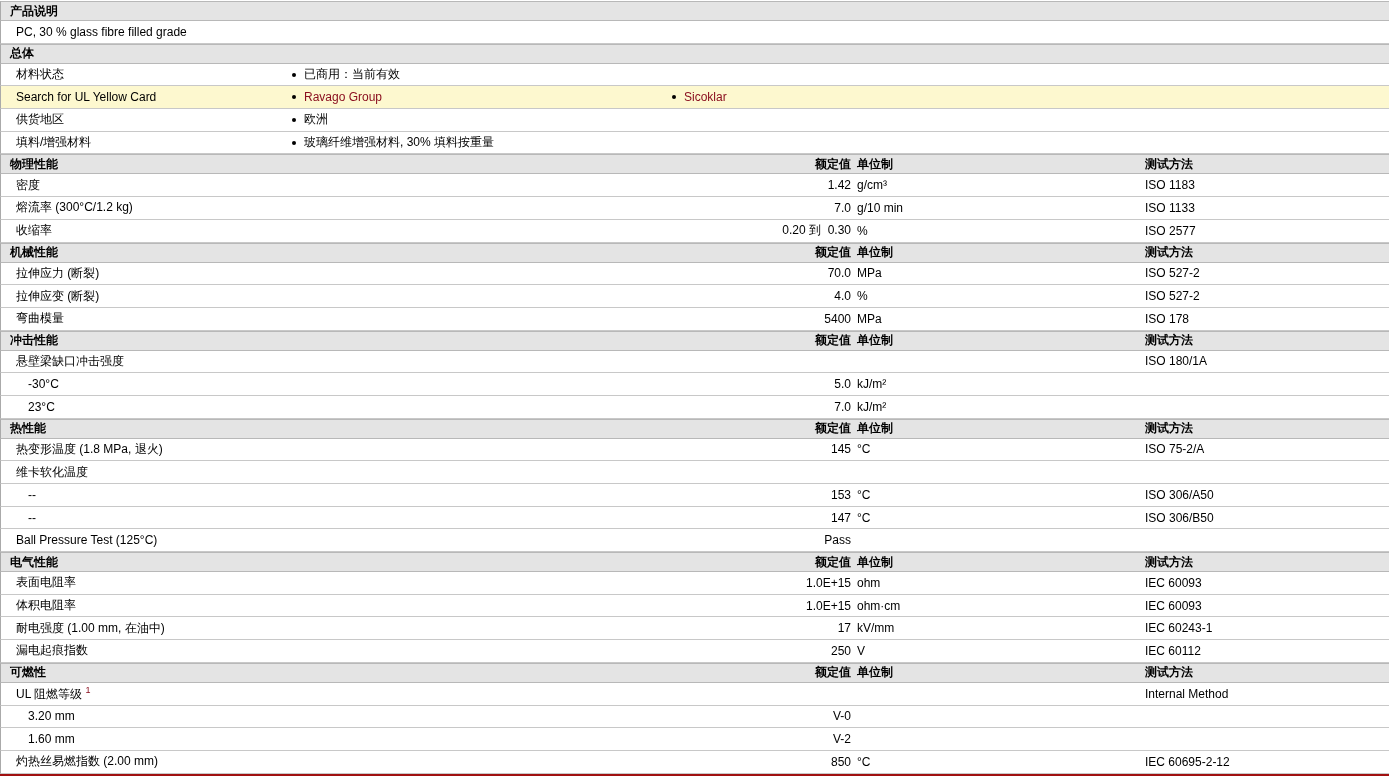 Image resolution: width=1389 pixels, height=784 pixels. Describe the element at coordinates (880, 207) in the screenshot. I see `unit-text: g/10 min` at that location.